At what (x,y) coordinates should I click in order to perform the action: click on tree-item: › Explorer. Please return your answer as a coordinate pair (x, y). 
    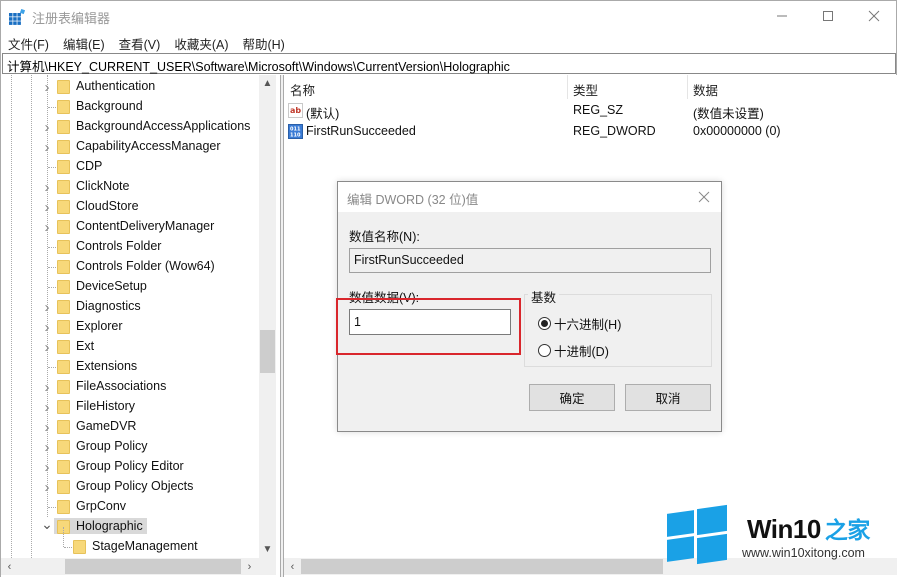
    Looking at the image, I should click on (130, 327).